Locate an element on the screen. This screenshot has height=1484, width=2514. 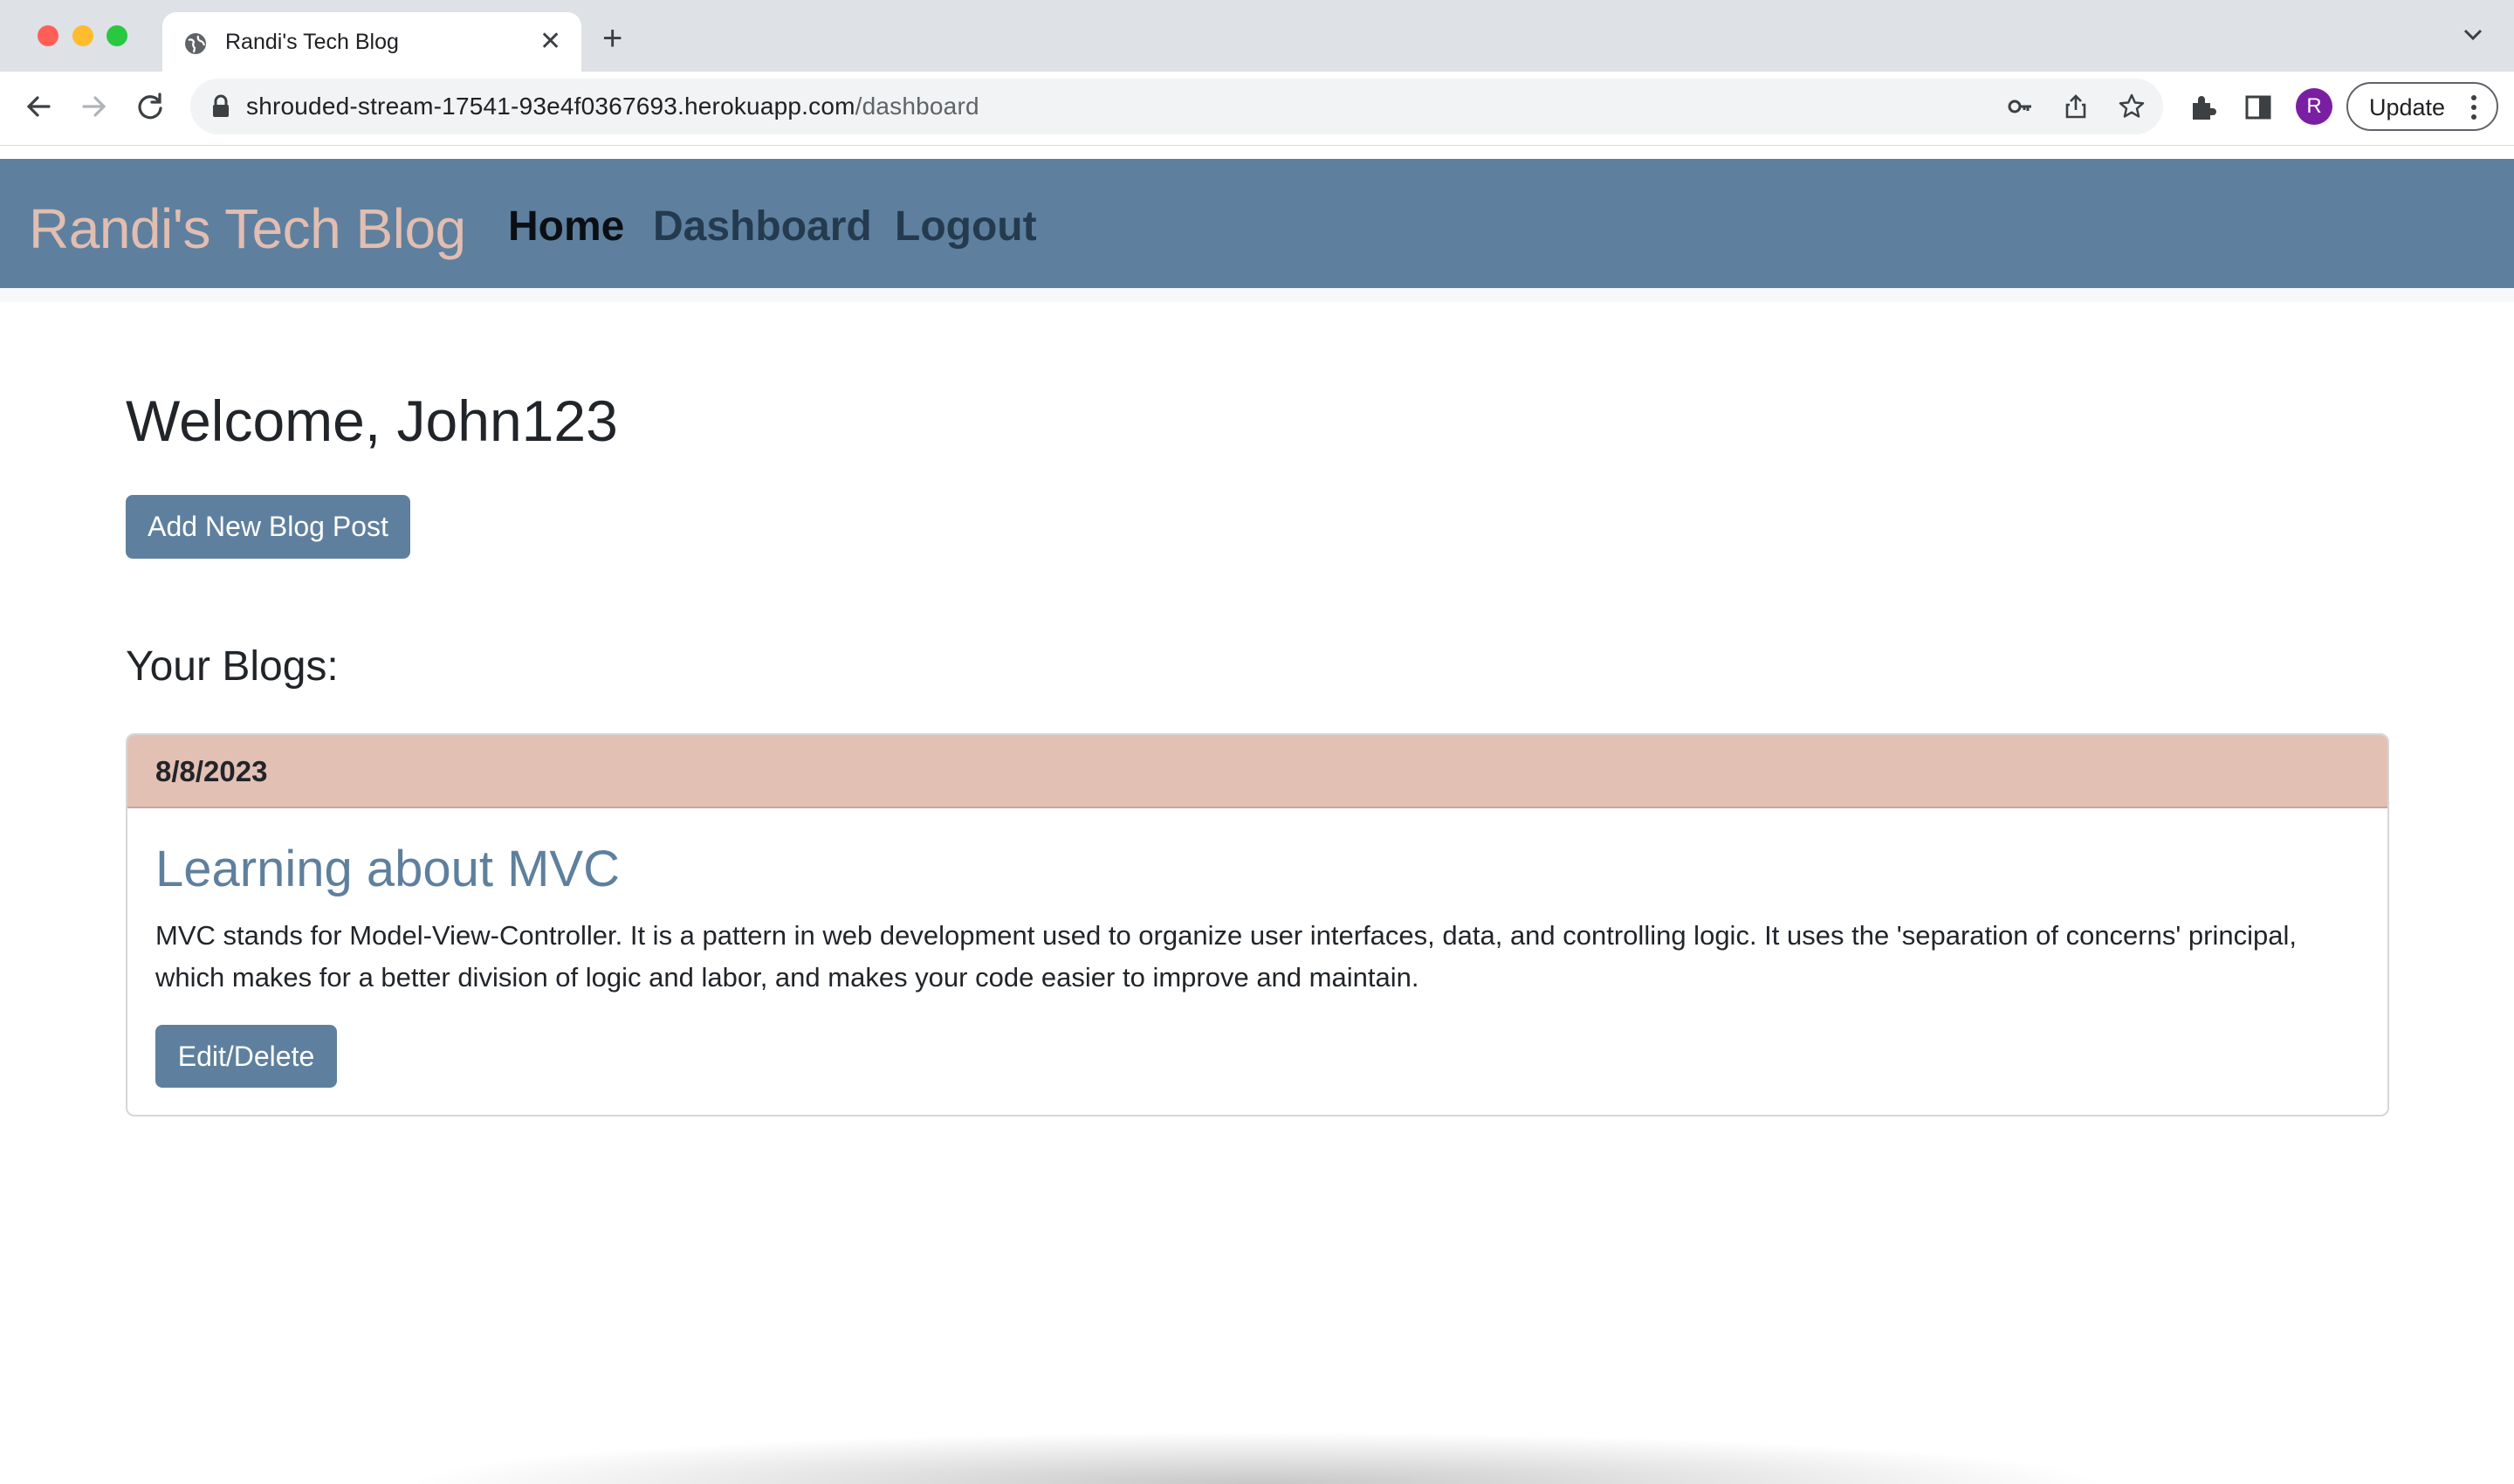
profile-avatar: R is located at coordinates (2314, 106).